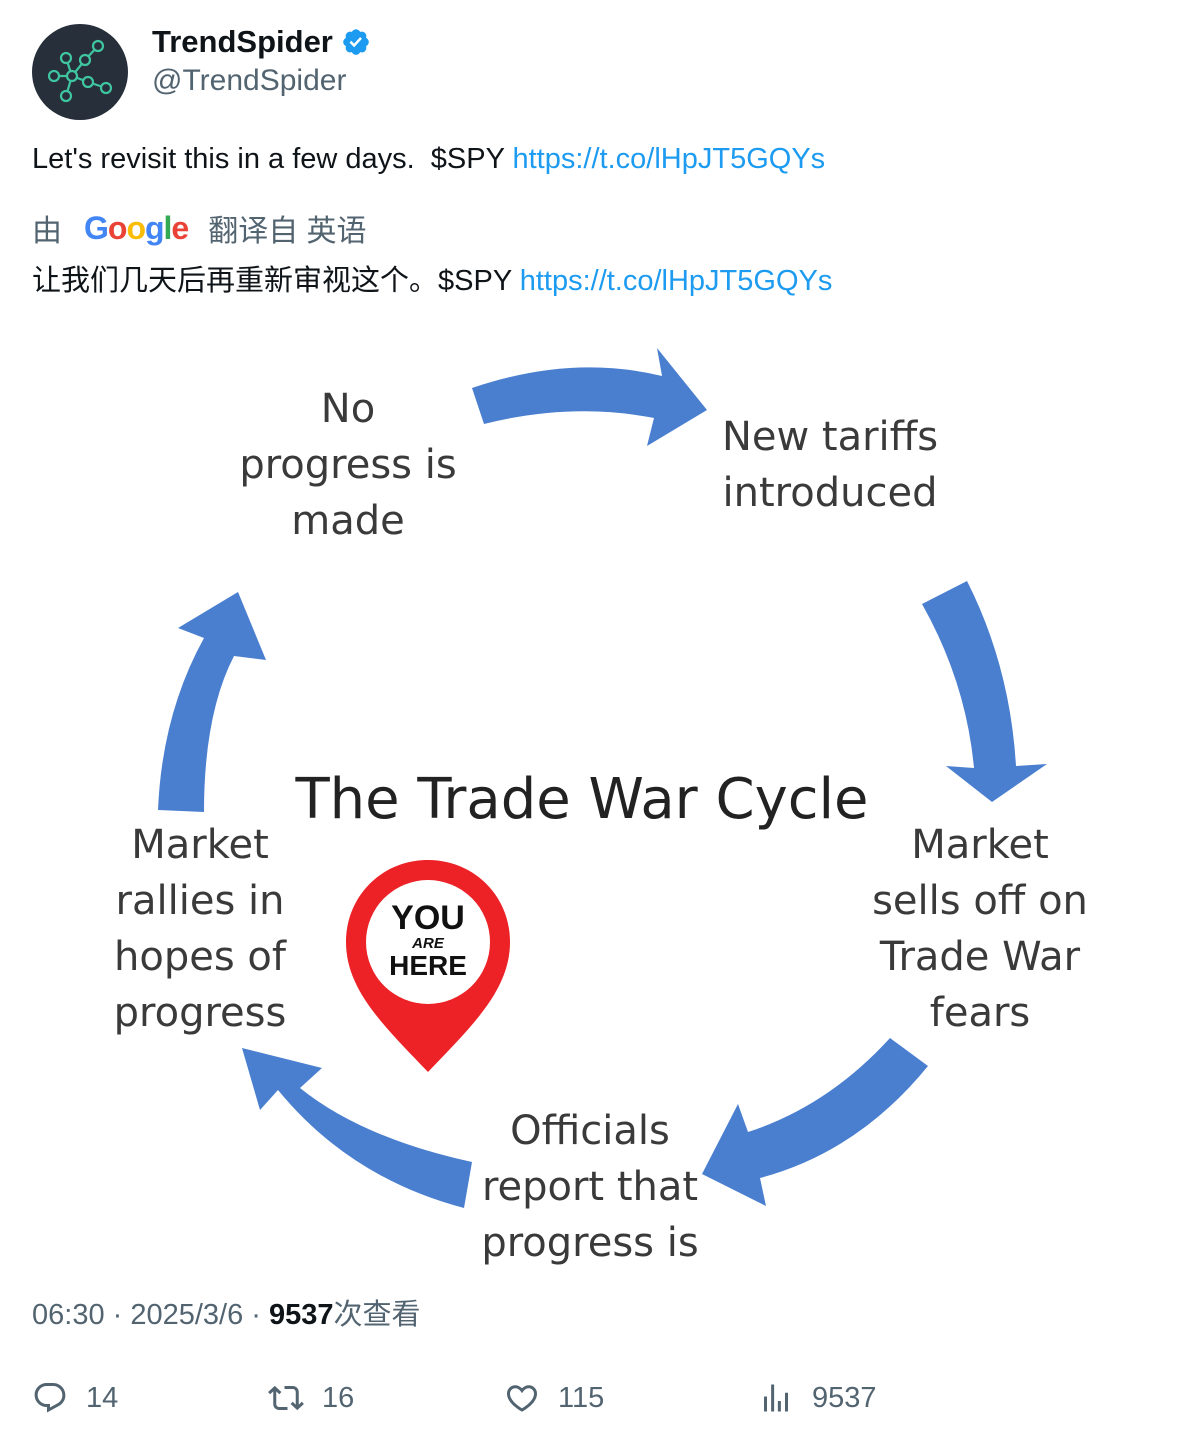  Describe the element at coordinates (348, 409) in the screenshot. I see `cycle-step-line: No` at that location.